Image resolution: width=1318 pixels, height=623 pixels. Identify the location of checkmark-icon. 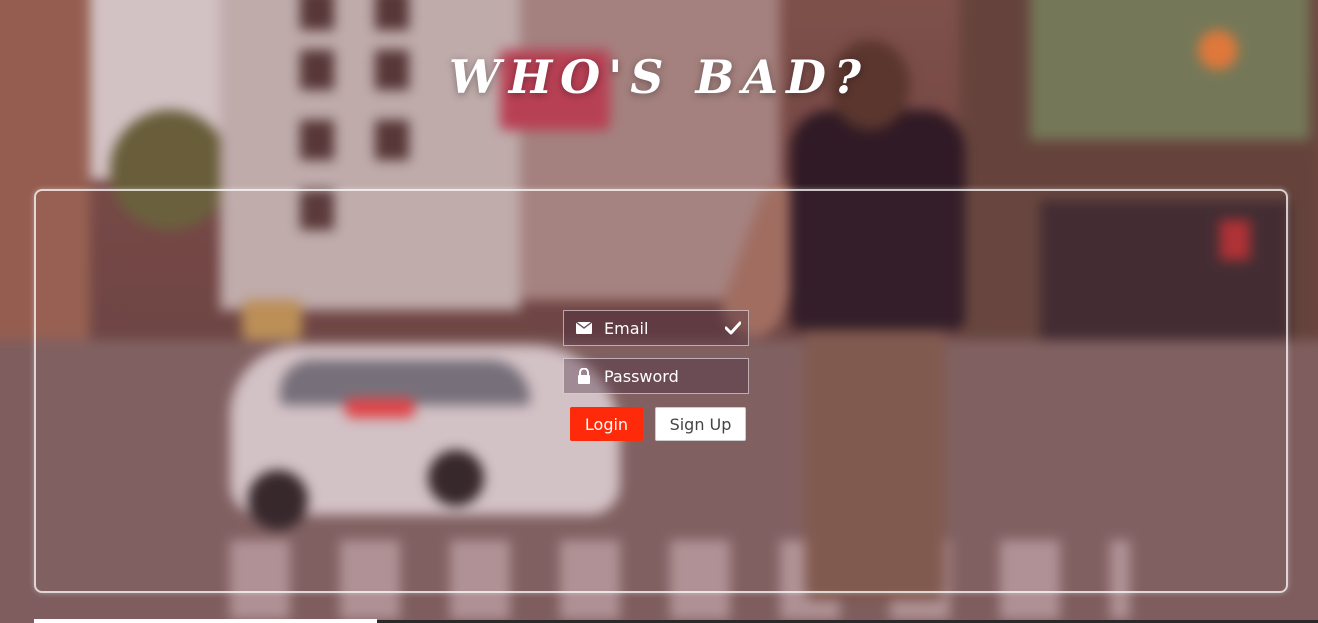
(733, 328).